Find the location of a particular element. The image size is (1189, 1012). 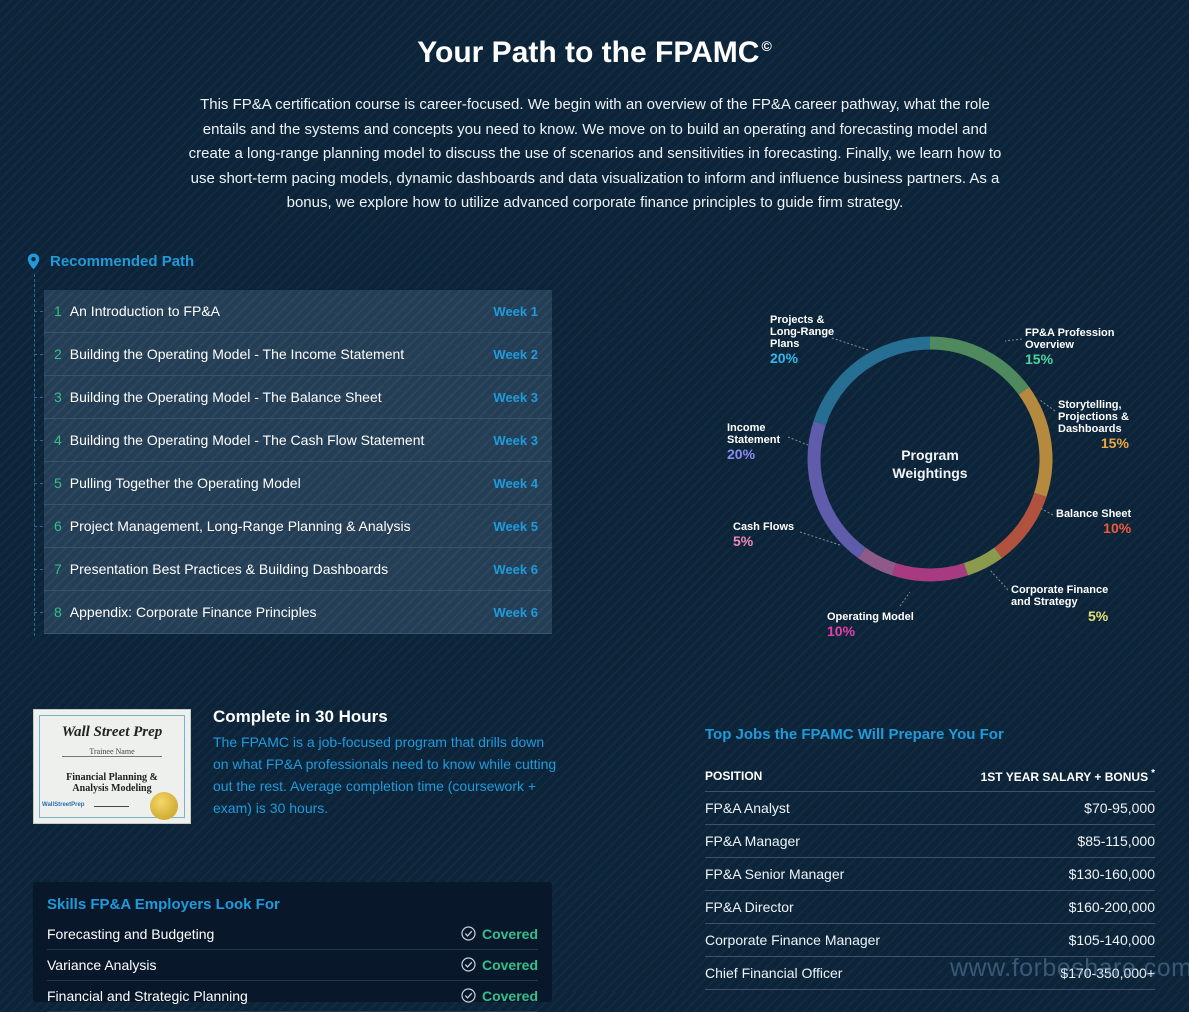

donut-label-text: Income is located at coordinates (746, 428).